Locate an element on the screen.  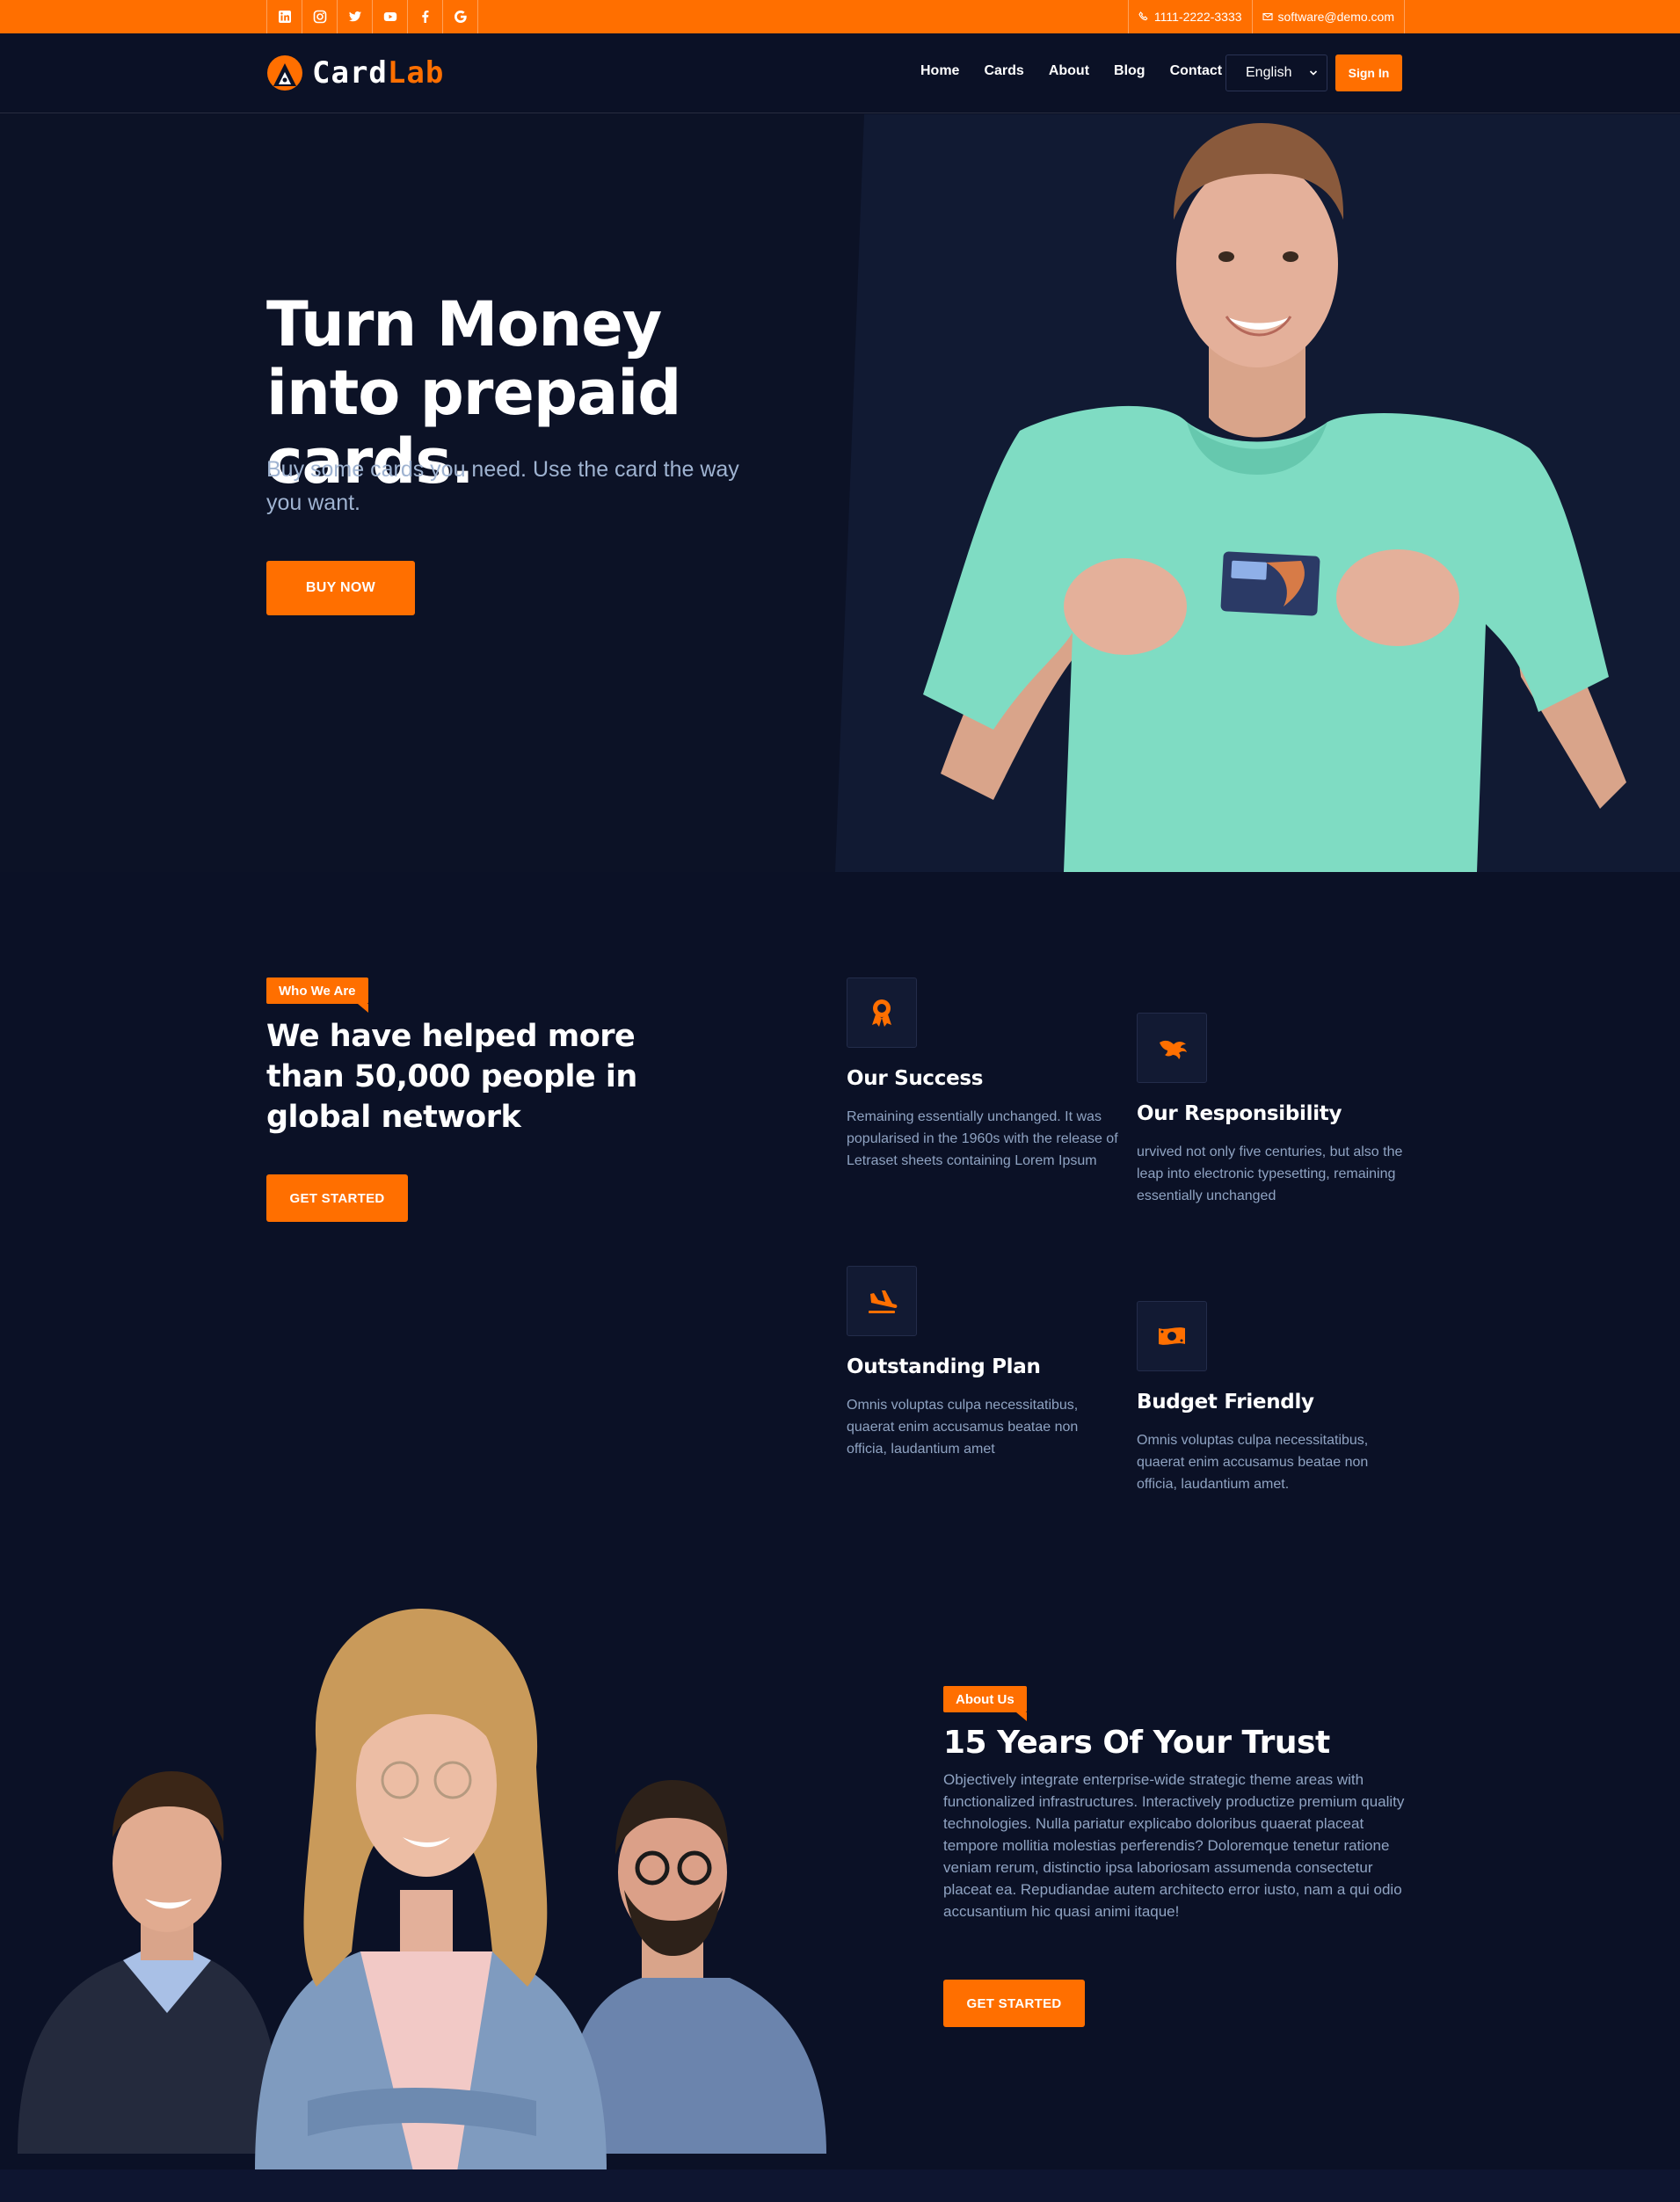
phone-number: 1111-2222-3333 is located at coordinates (1197, 17).